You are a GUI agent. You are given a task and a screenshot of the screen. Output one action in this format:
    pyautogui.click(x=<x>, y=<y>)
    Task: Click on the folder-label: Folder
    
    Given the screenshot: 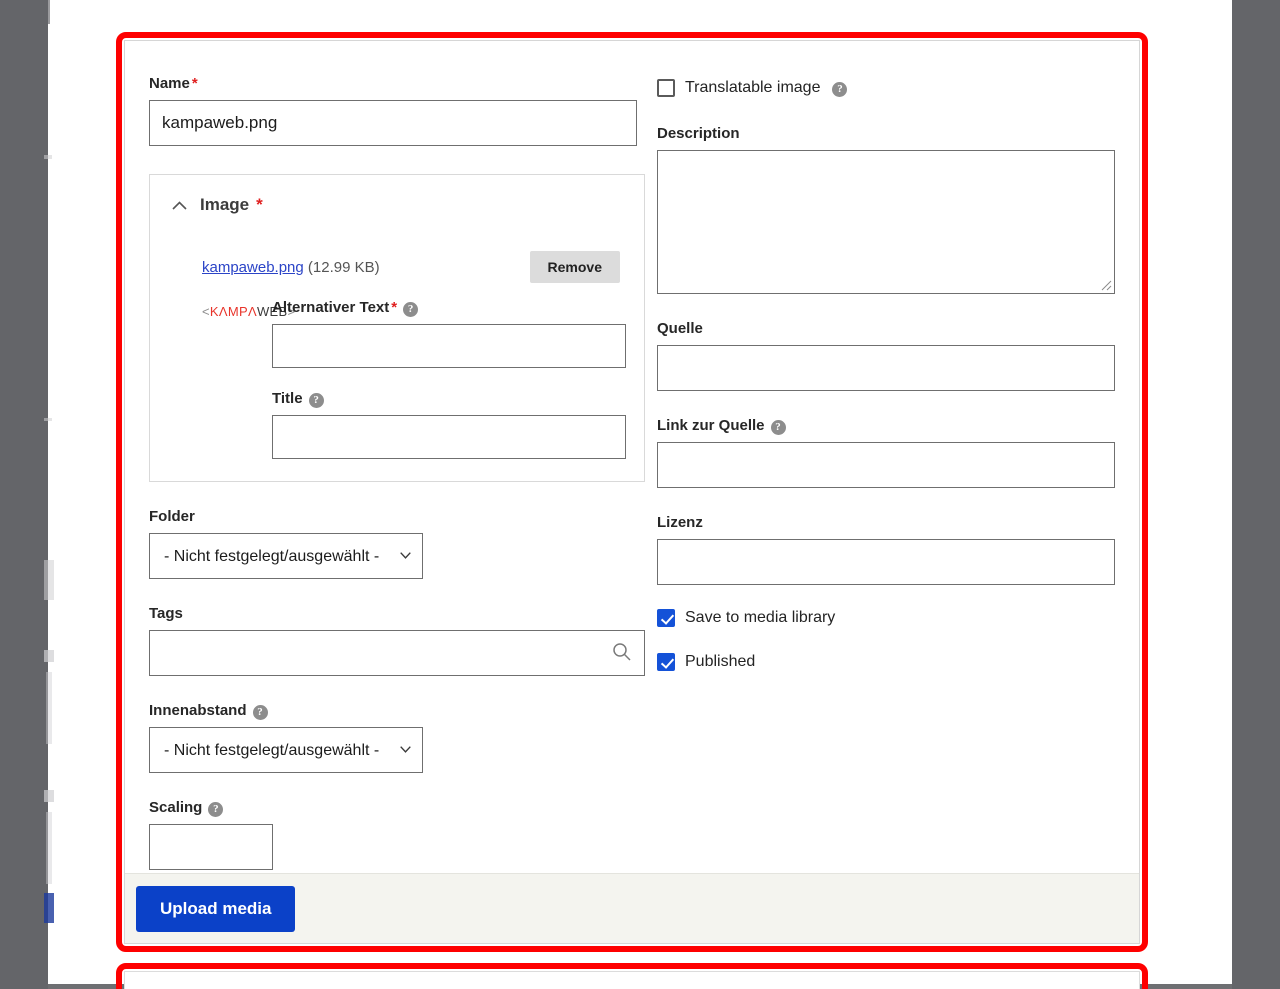 What is the action you would take?
    pyautogui.click(x=172, y=516)
    